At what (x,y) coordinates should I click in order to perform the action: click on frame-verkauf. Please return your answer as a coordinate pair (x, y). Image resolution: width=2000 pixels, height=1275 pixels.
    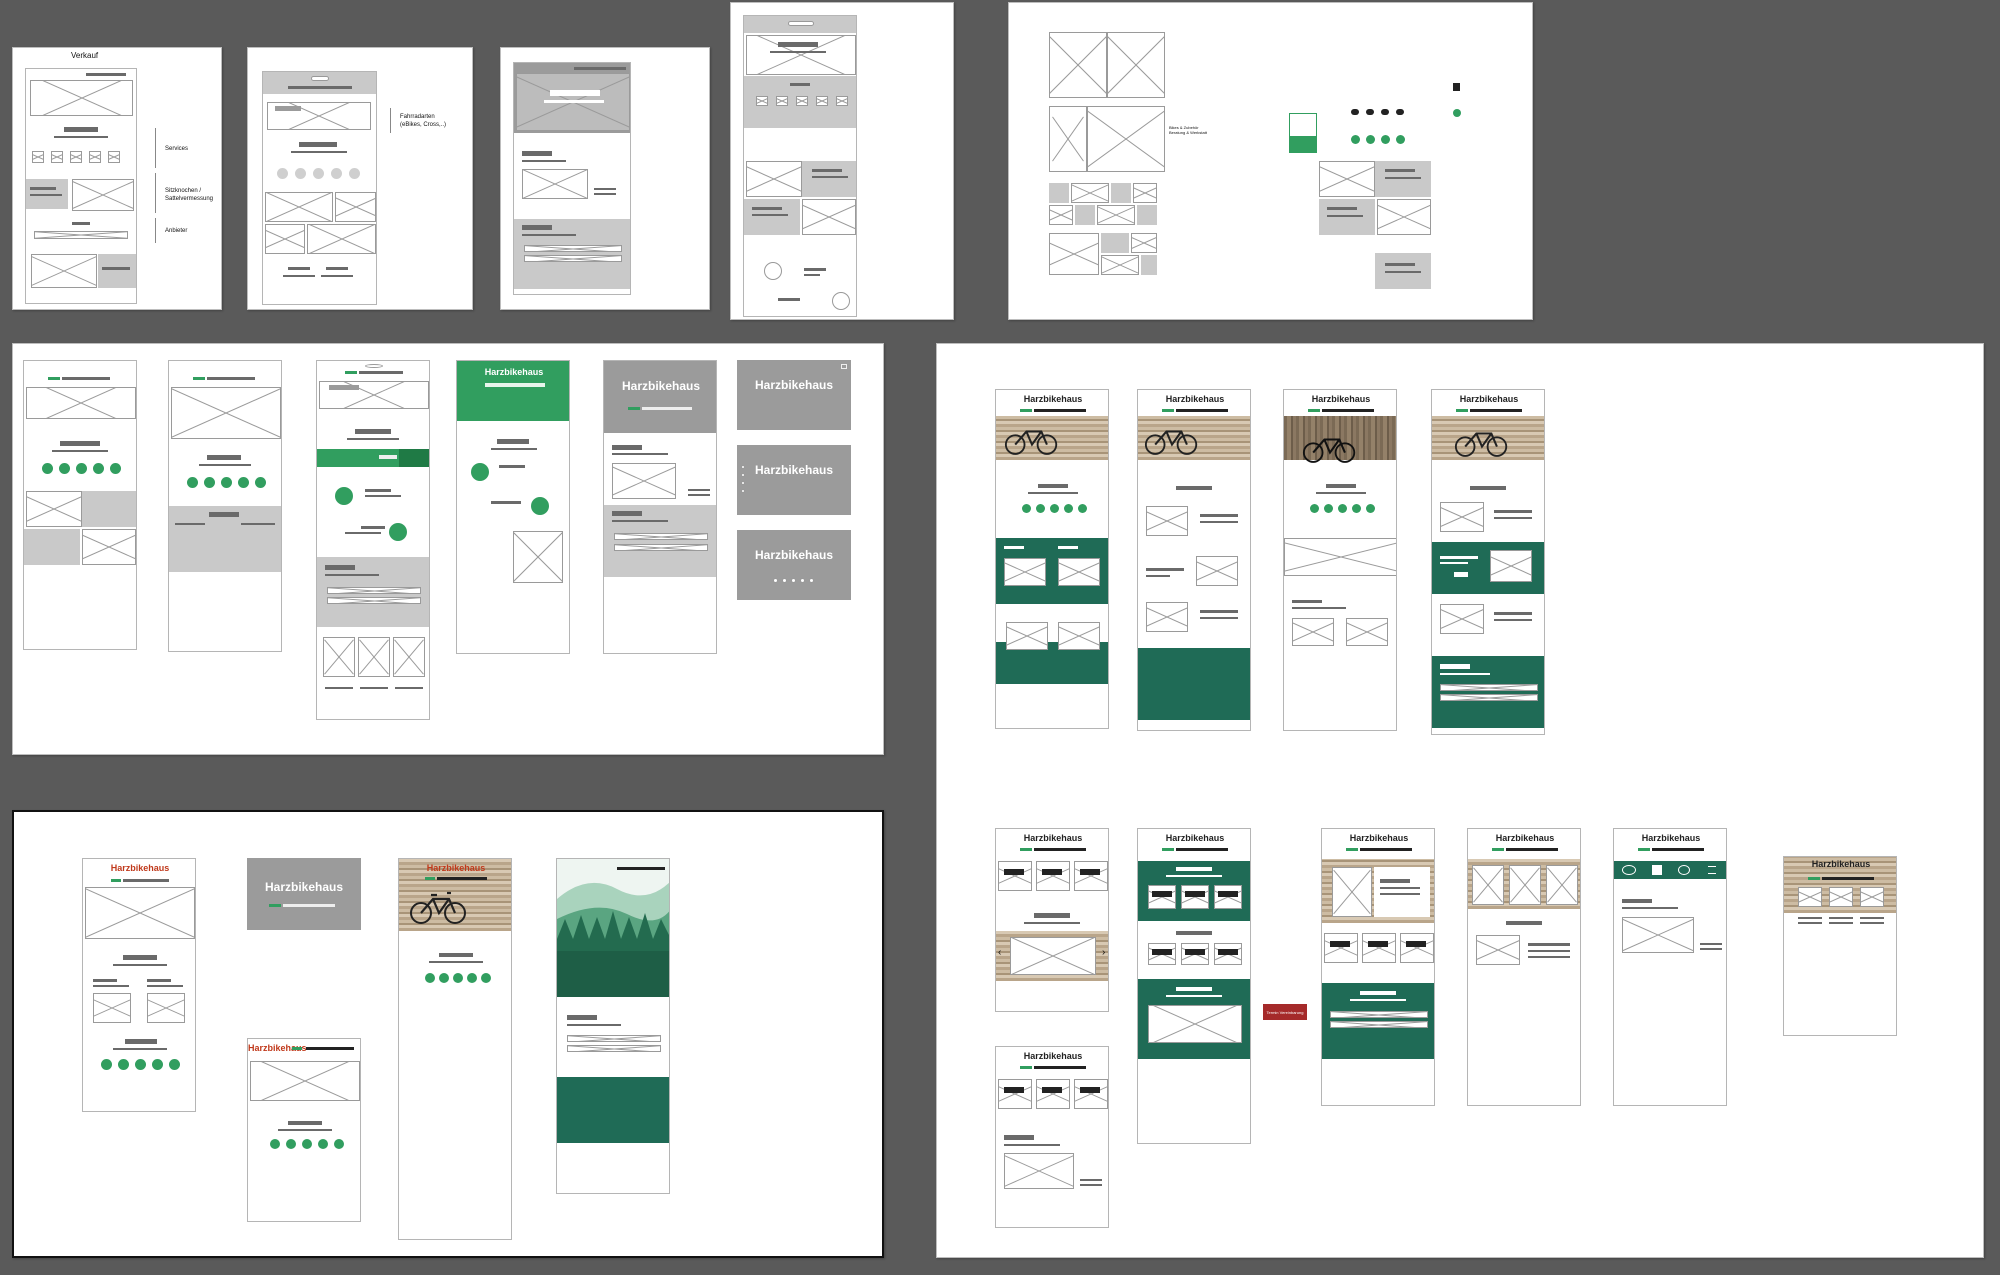
    Looking at the image, I should click on (81, 186).